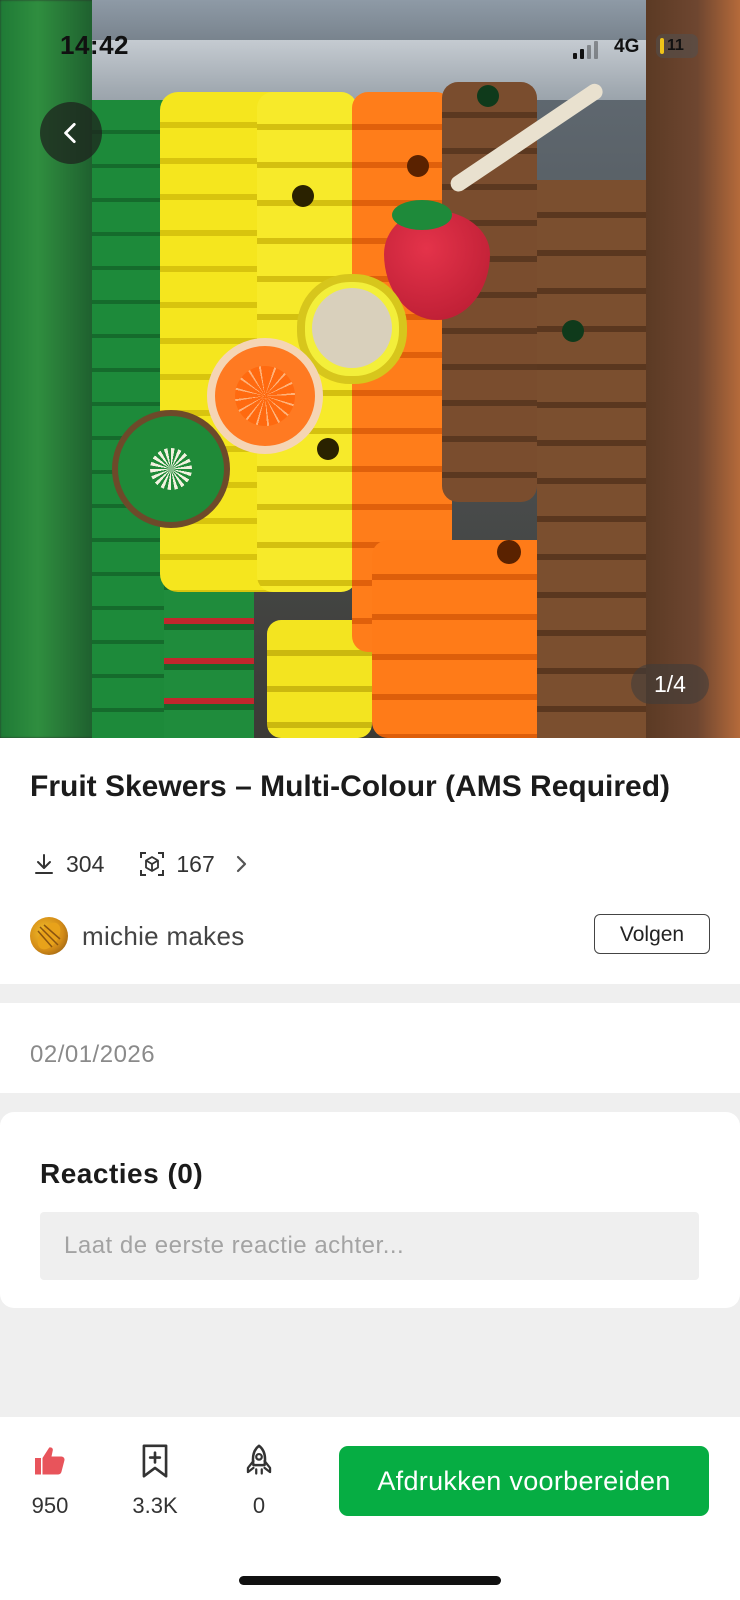  Describe the element at coordinates (93, 1054) in the screenshot. I see `publish-date: 02/01/2026` at that location.